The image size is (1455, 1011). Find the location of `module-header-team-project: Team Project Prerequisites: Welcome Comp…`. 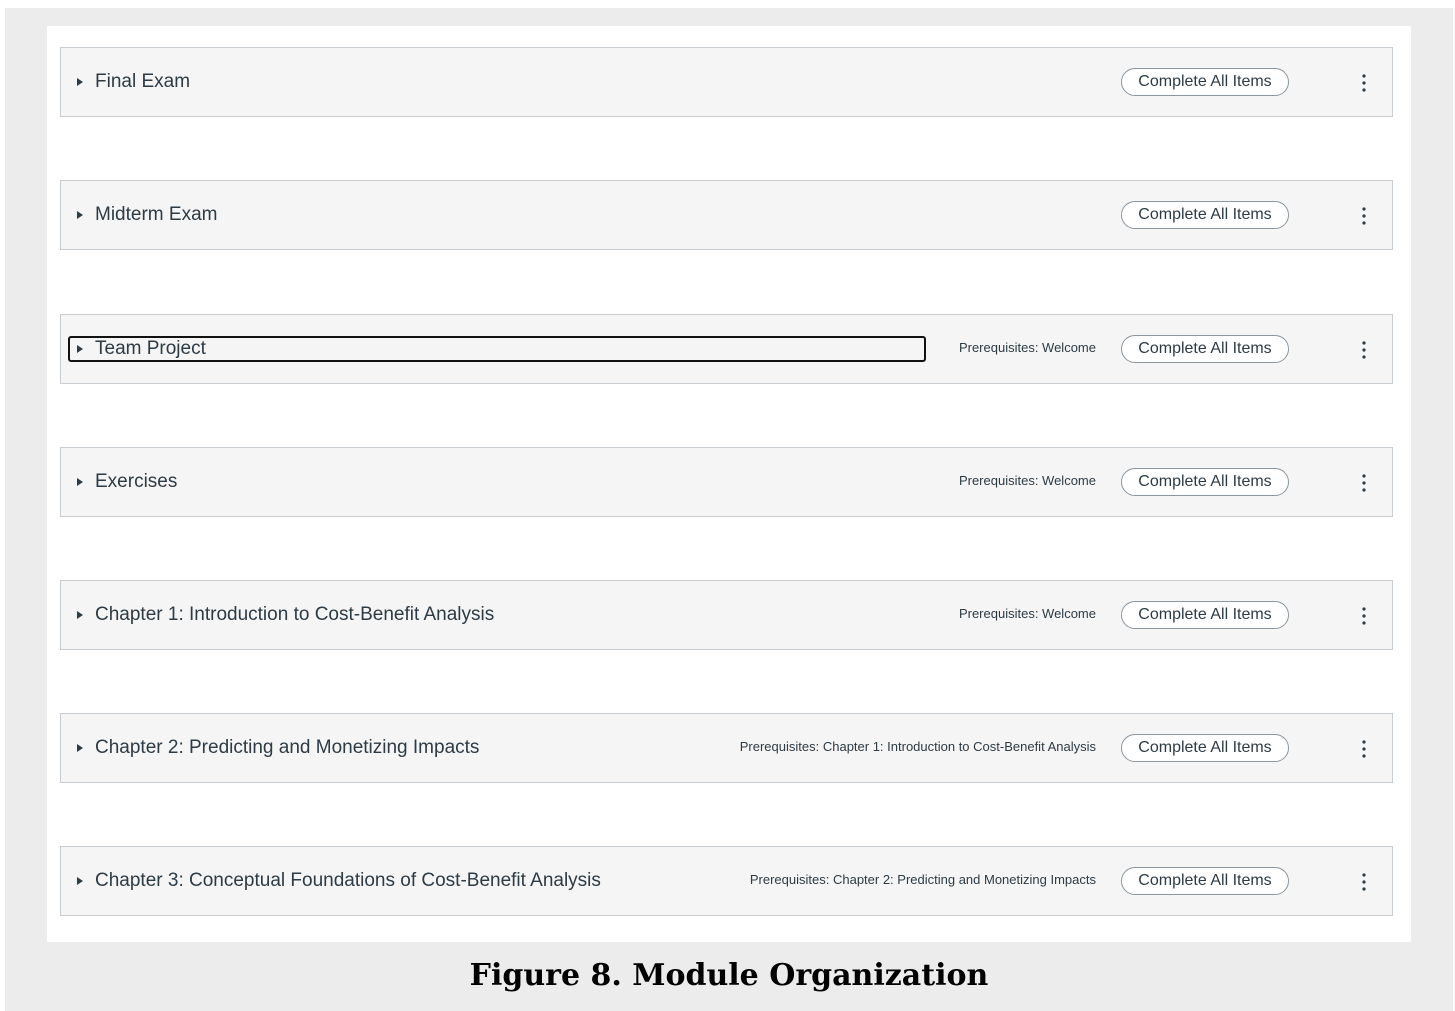

module-header-team-project: Team Project Prerequisites: Welcome Comp… is located at coordinates (726, 349).